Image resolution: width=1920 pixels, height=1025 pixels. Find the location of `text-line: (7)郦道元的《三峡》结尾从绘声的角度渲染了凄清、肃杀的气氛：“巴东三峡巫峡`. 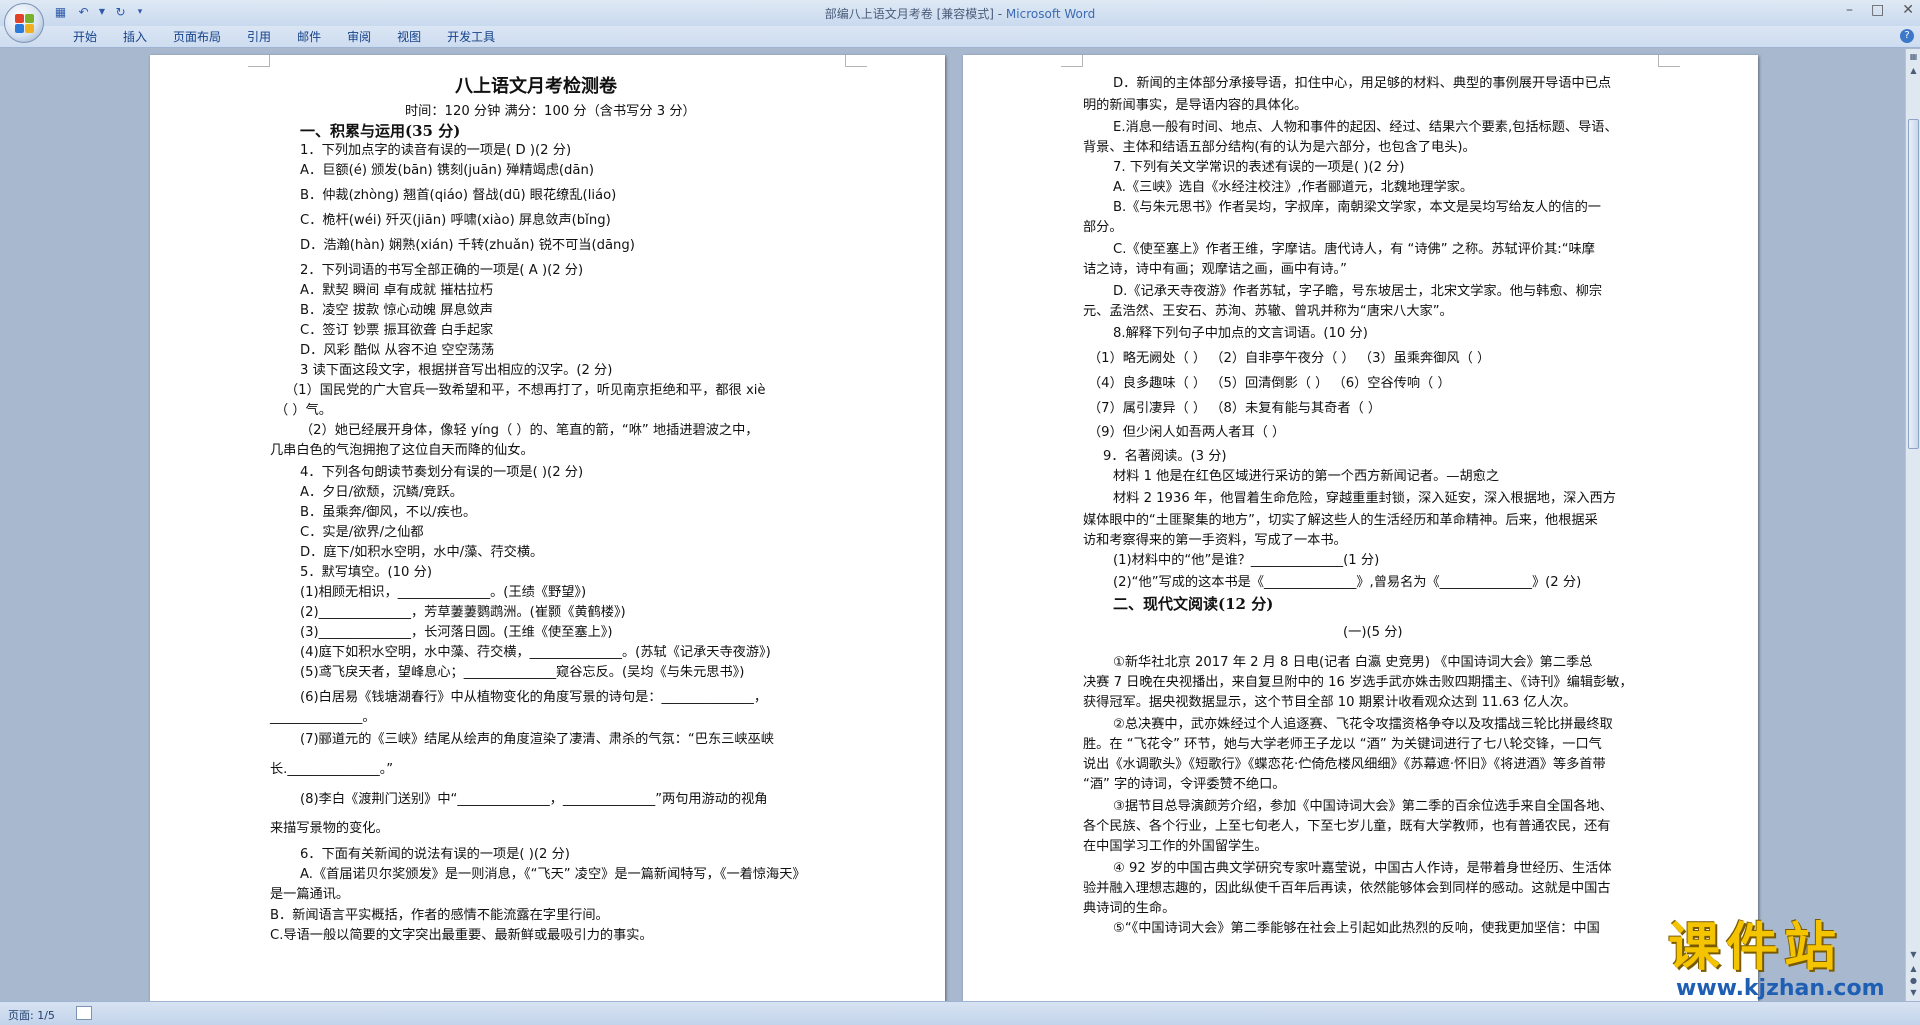

text-line: (7)郦道元的《三峡》结尾从绘声的角度渲染了凄清、肃杀的气氛：“巴东三峡巫峡 is located at coordinates (537, 739).